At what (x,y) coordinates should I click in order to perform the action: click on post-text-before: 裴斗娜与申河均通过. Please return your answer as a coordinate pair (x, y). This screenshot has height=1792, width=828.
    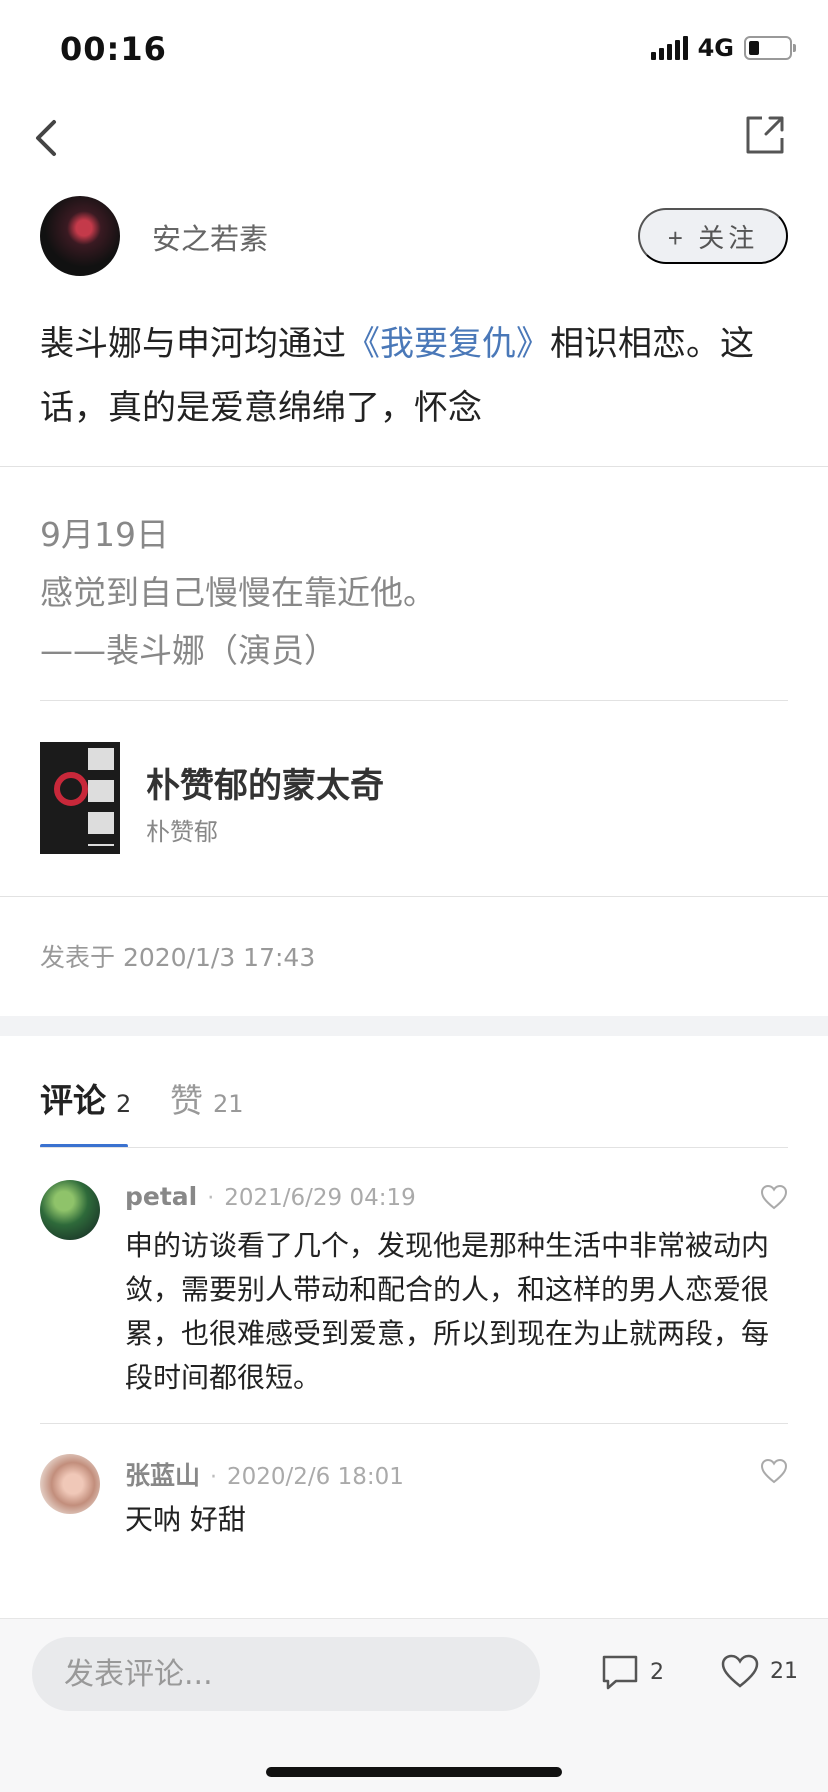
    Looking at the image, I should click on (193, 344).